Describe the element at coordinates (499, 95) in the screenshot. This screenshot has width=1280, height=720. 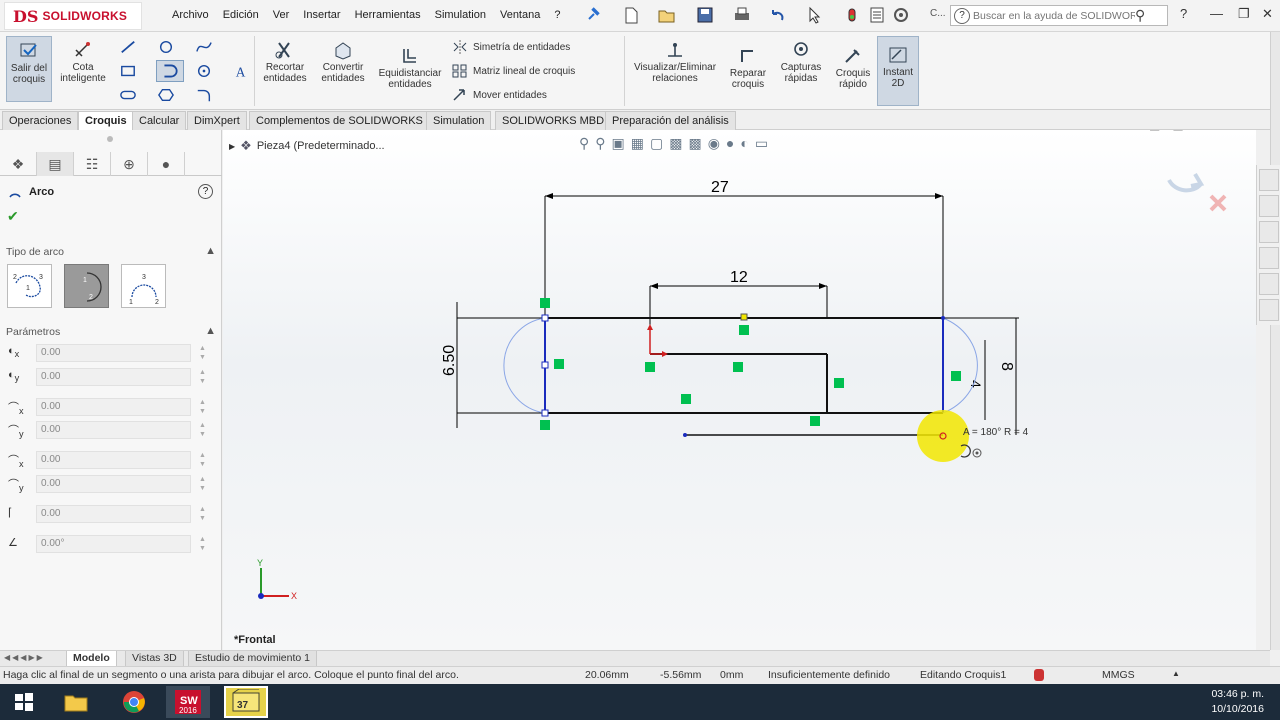
I see `move-entities-button: Mover entidades` at that location.